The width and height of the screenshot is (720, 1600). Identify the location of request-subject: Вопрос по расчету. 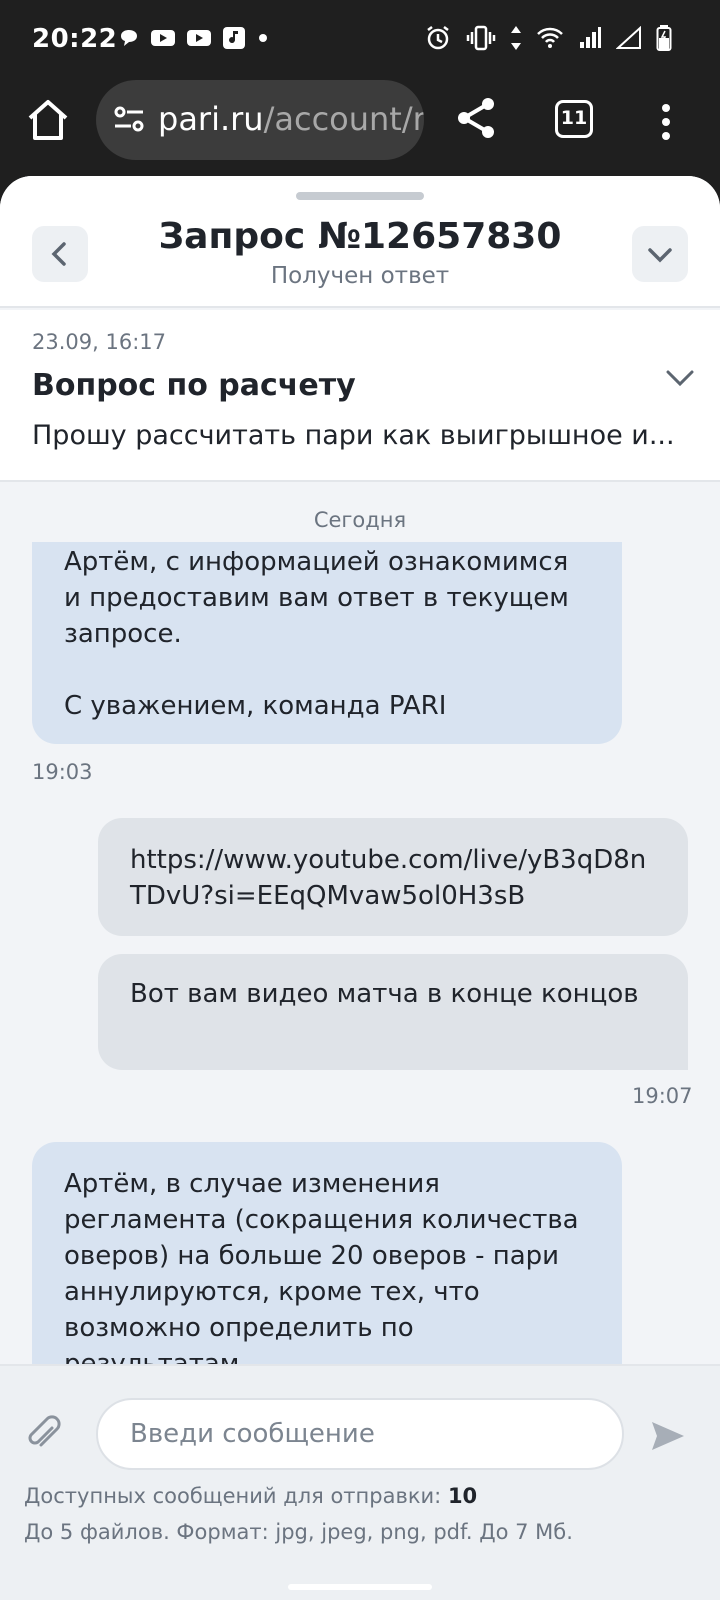
(194, 385).